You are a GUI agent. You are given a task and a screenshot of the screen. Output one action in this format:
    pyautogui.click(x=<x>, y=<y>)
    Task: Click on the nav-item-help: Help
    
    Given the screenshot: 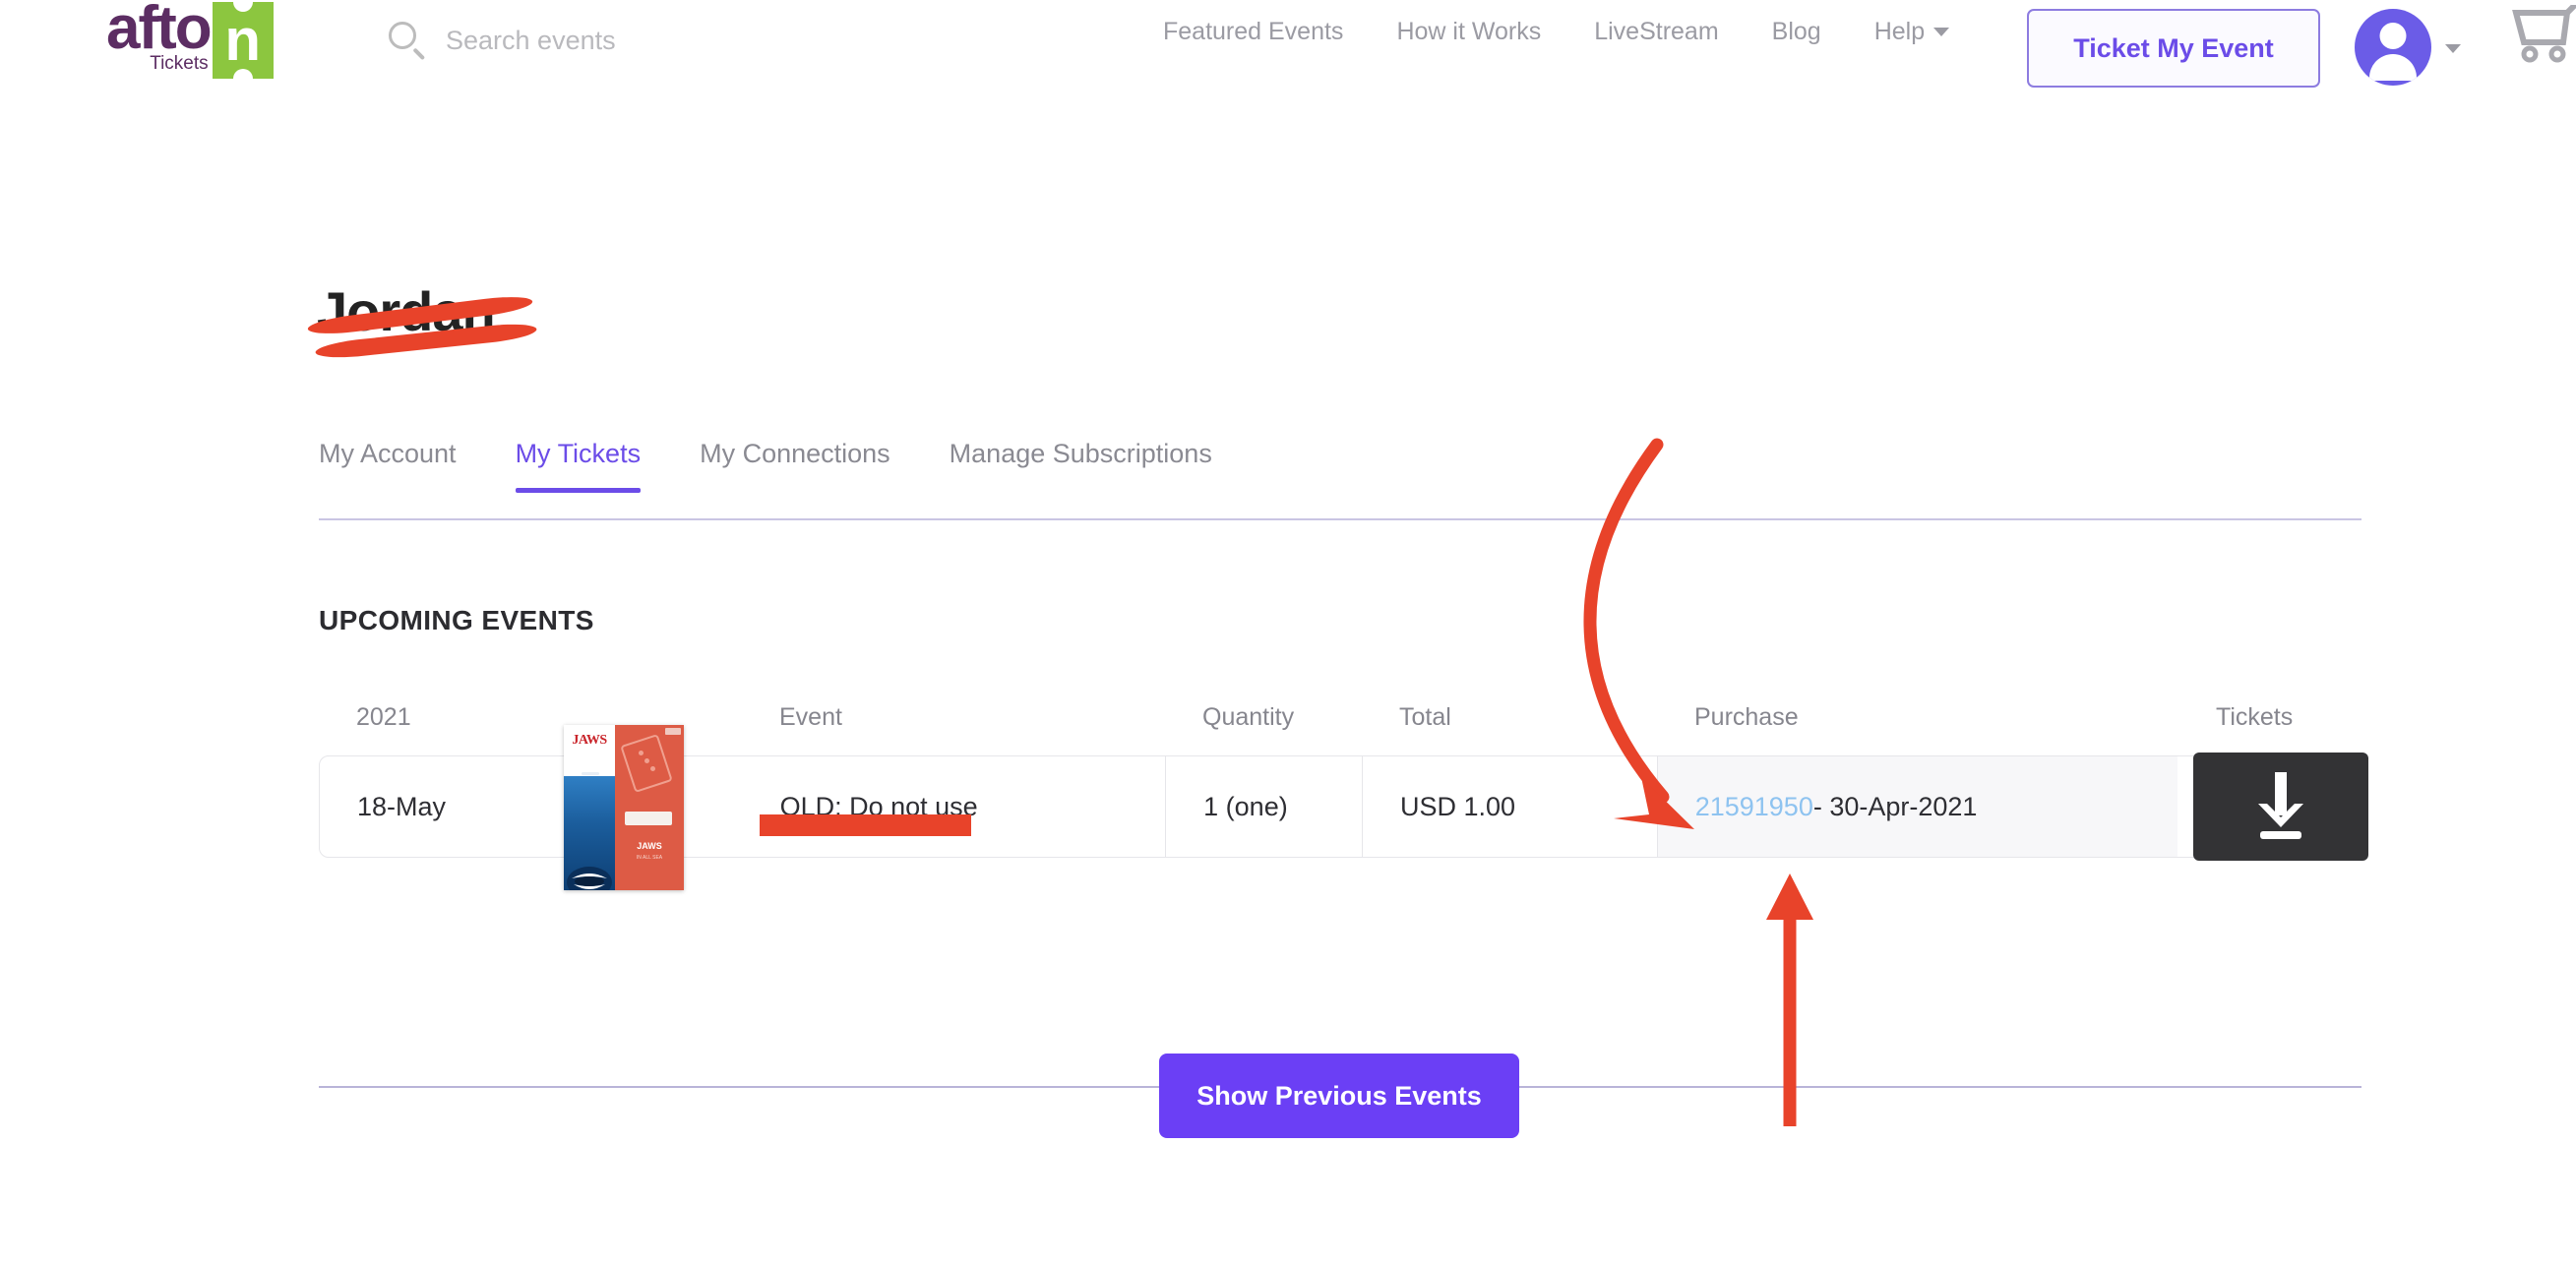 What is the action you would take?
    pyautogui.click(x=1912, y=32)
    